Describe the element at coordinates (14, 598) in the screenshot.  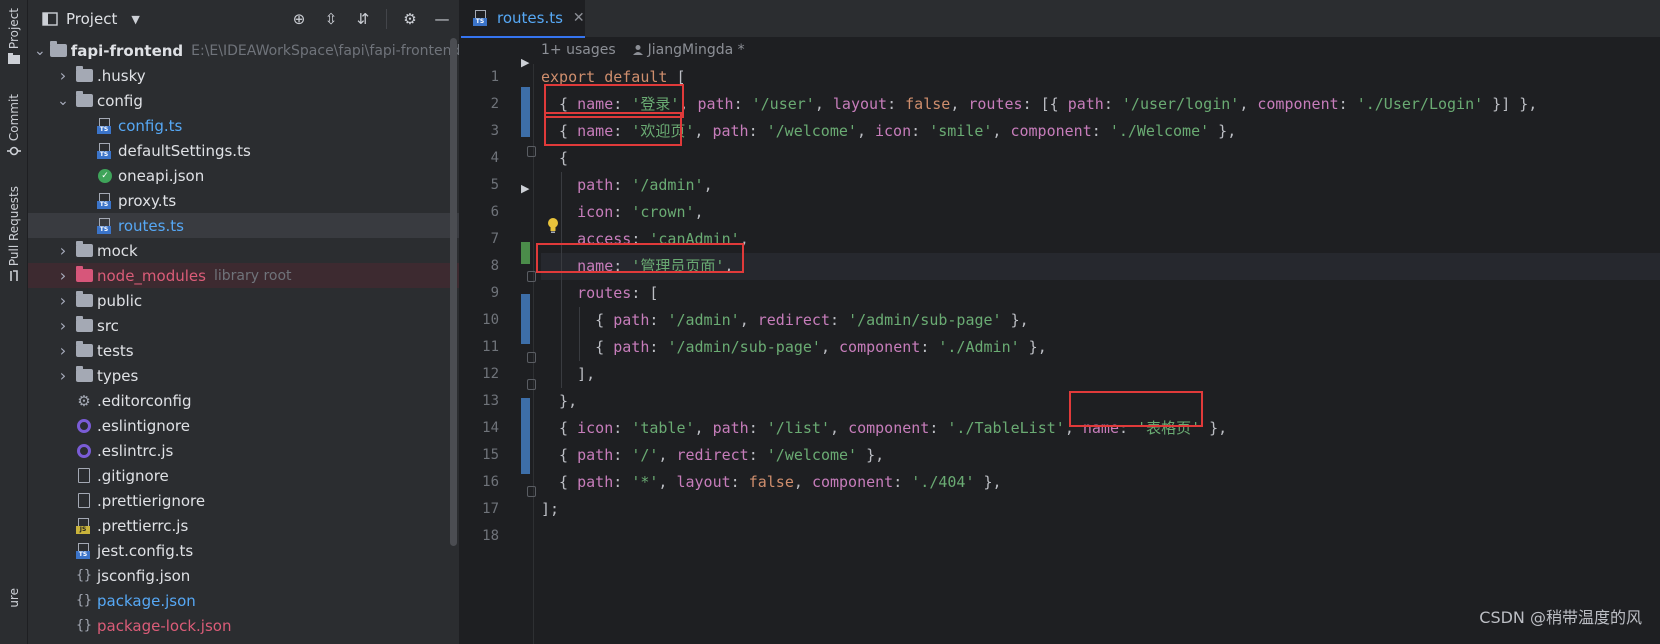
I see `structure-tool-tab: ure` at that location.